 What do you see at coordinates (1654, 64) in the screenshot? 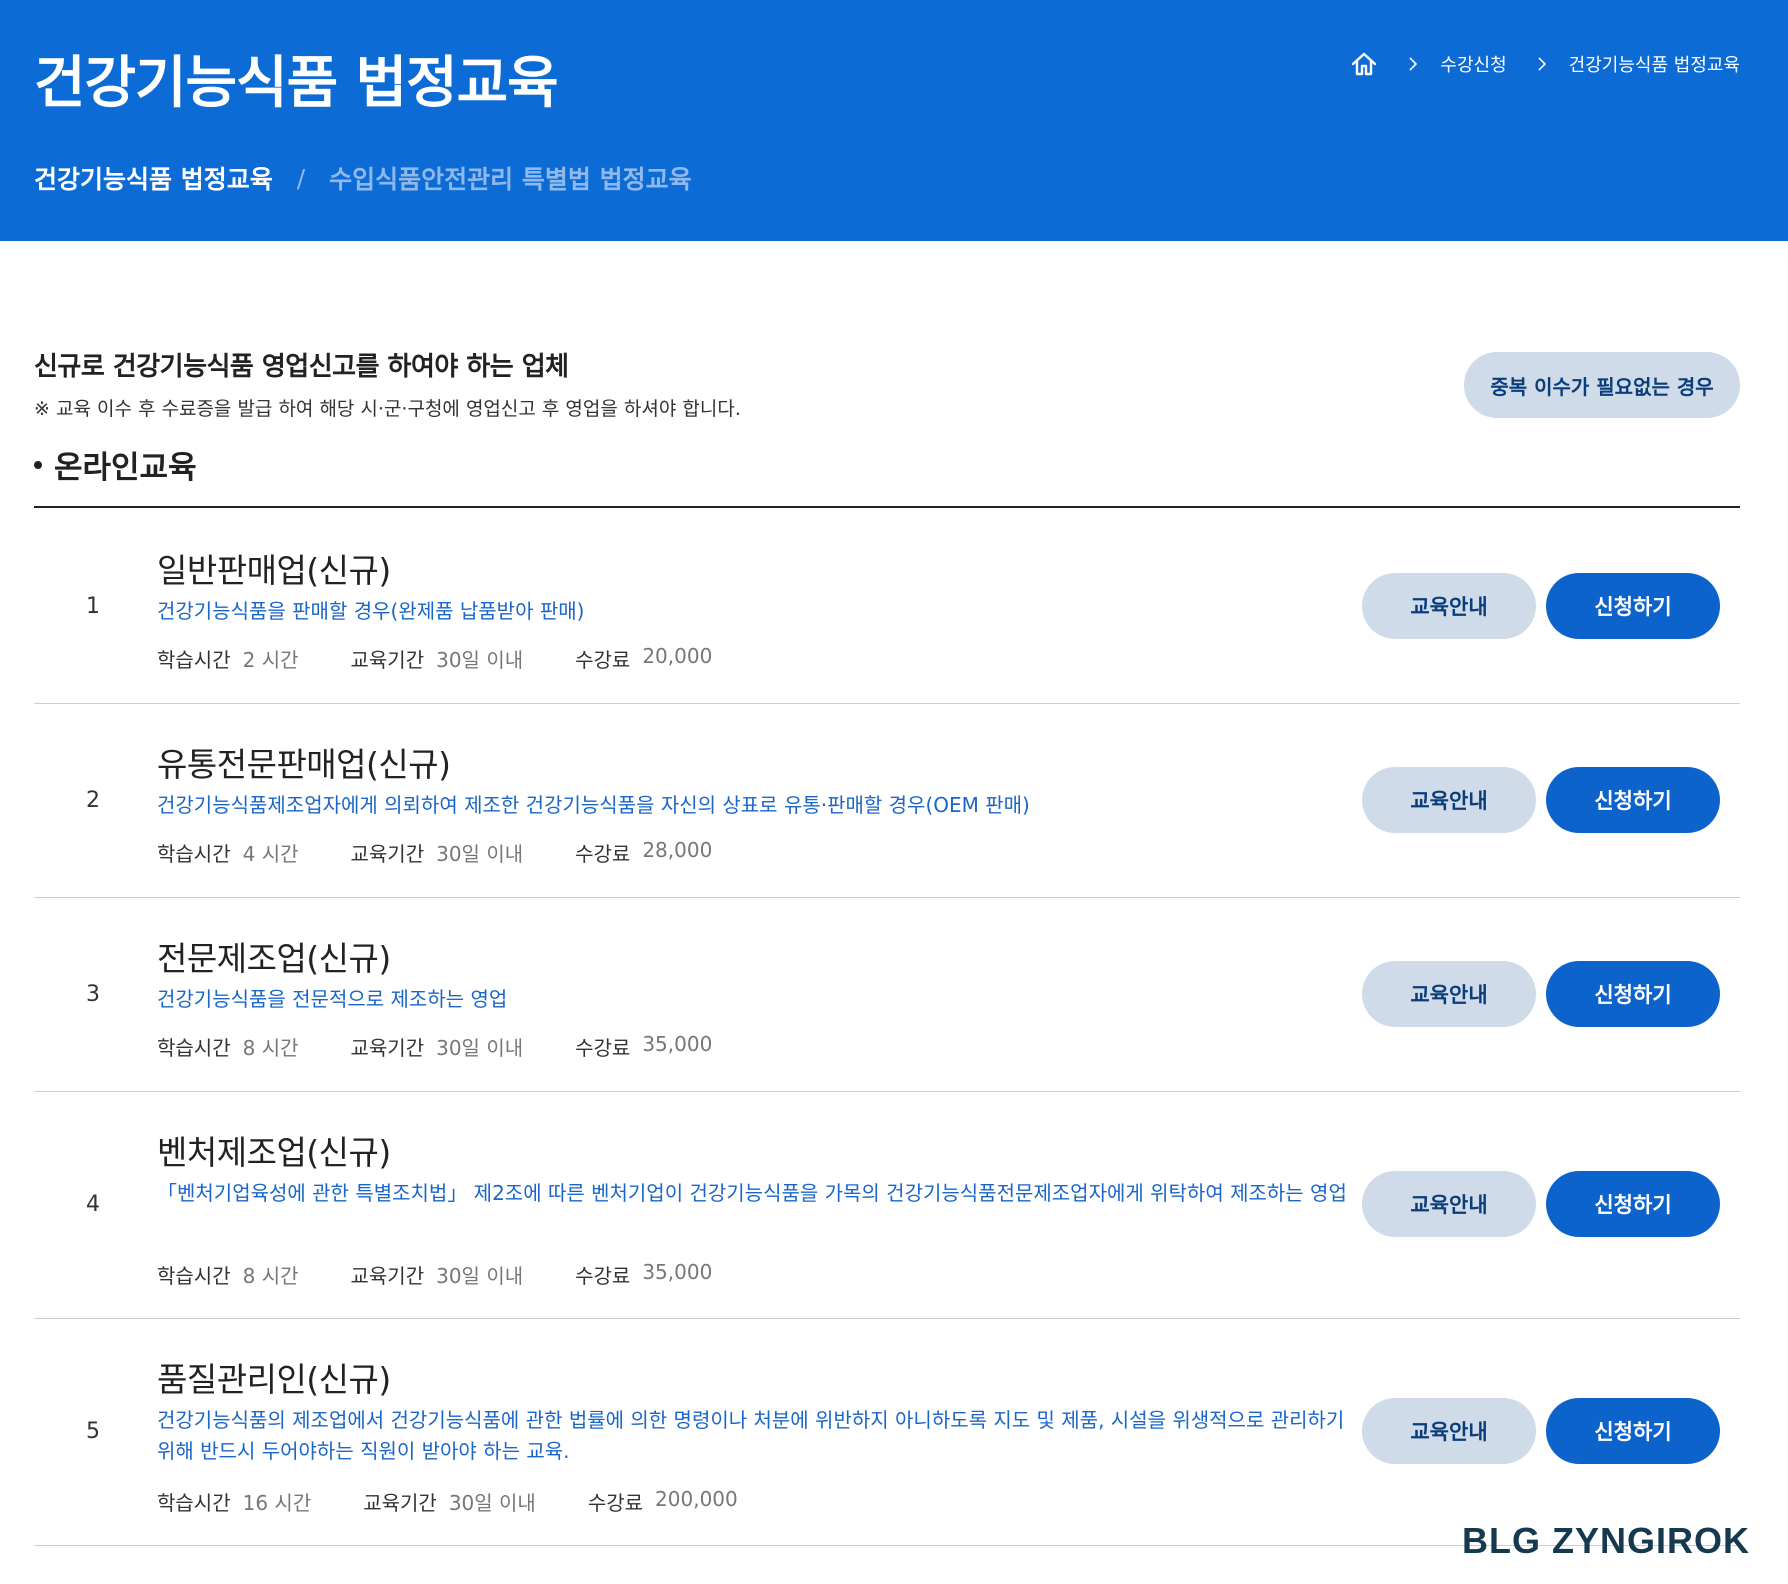
I see `breadcrumb-item-current: 건강기능식품 법정교육` at bounding box center [1654, 64].